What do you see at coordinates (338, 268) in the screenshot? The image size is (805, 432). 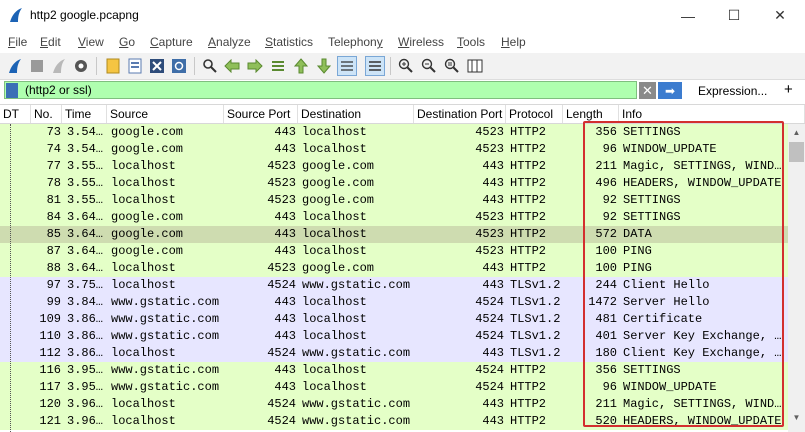 I see `packet-dest-cell: google.com` at bounding box center [338, 268].